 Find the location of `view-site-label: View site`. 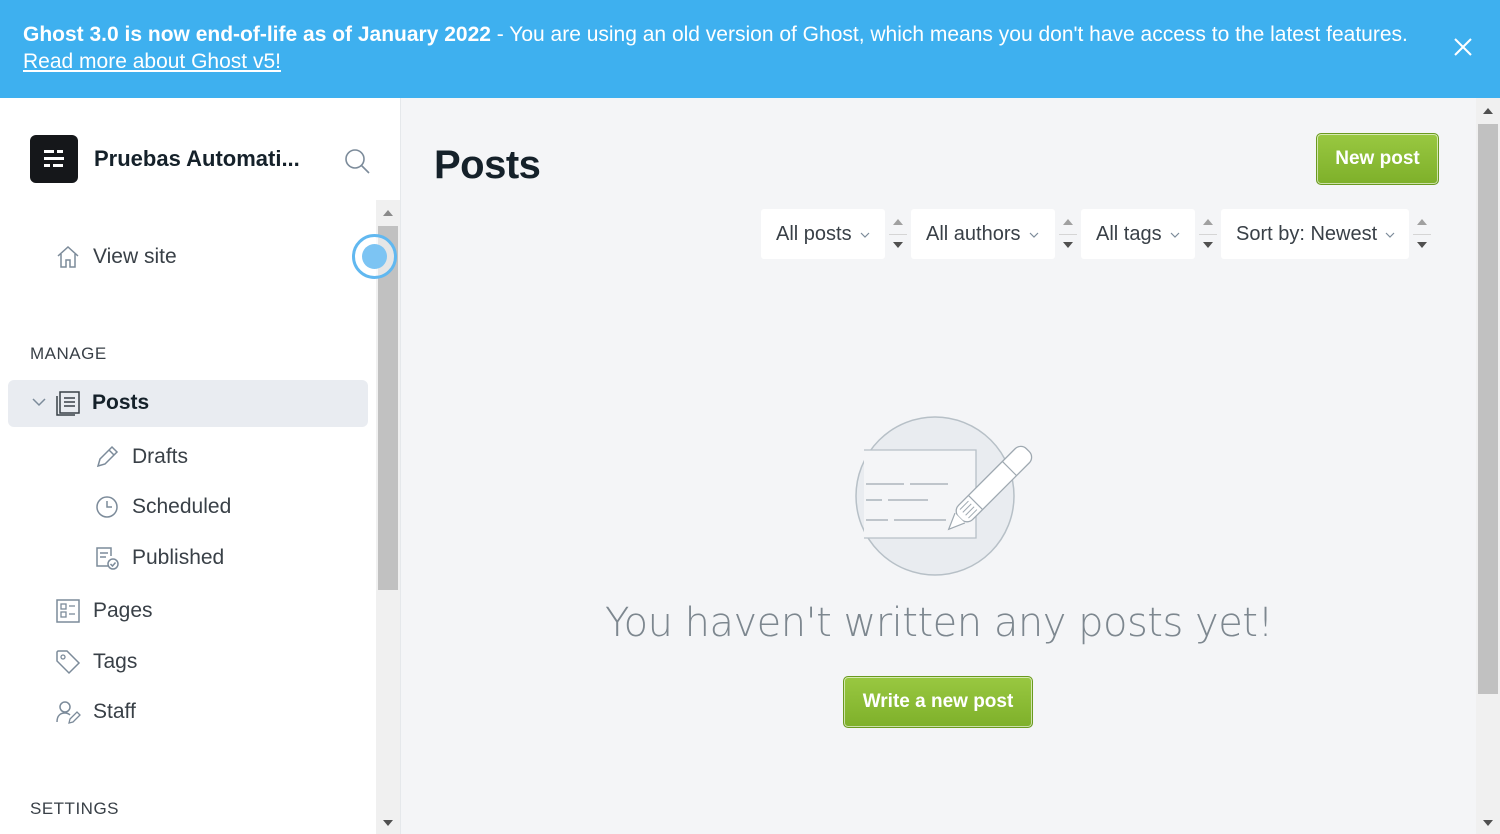

view-site-label: View site is located at coordinates (135, 256).